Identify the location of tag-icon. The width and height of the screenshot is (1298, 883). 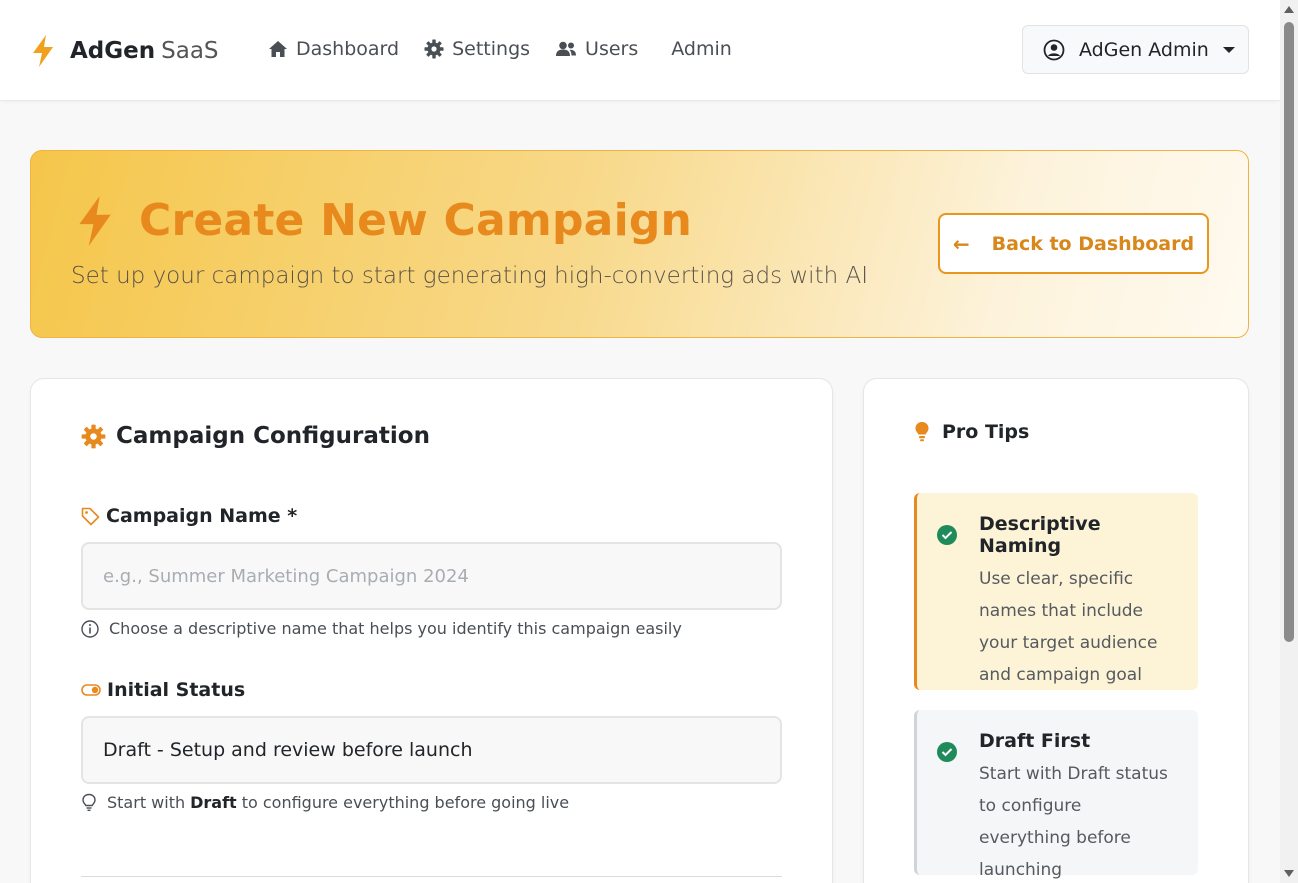
(90, 516).